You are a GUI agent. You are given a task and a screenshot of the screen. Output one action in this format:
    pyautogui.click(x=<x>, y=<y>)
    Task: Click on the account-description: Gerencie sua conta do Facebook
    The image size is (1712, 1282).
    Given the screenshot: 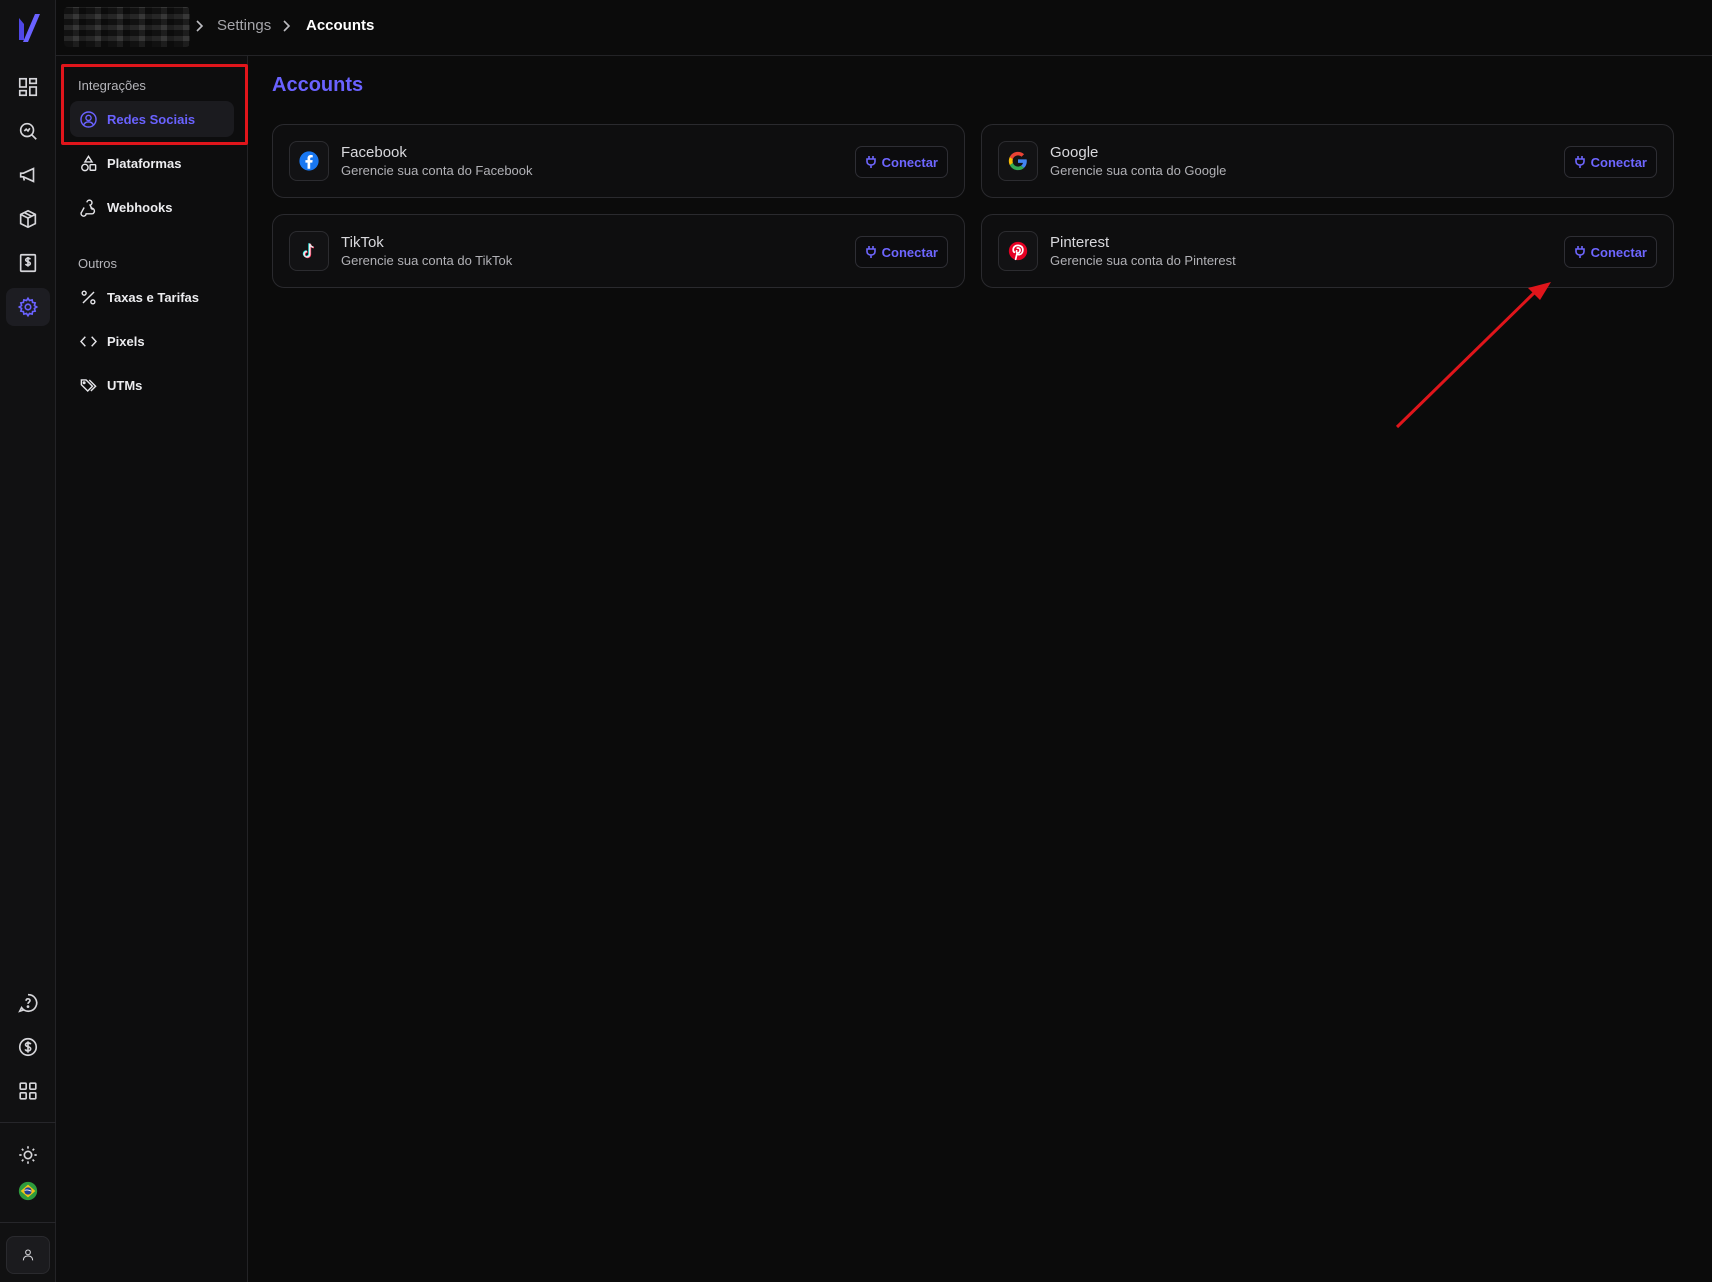 What is the action you would take?
    pyautogui.click(x=437, y=170)
    